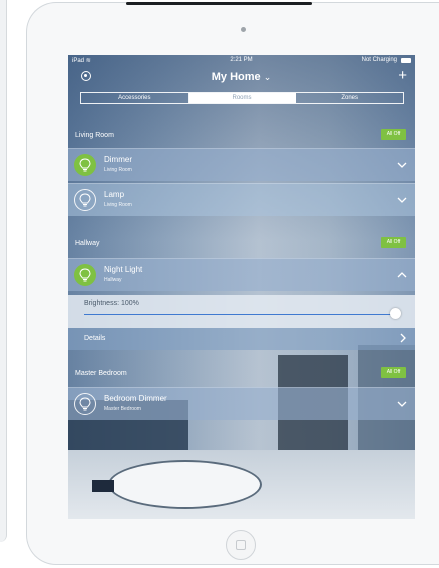 This screenshot has width=439, height=568. Describe the element at coordinates (118, 159) in the screenshot. I see `accessory-name: Dimmer` at that location.